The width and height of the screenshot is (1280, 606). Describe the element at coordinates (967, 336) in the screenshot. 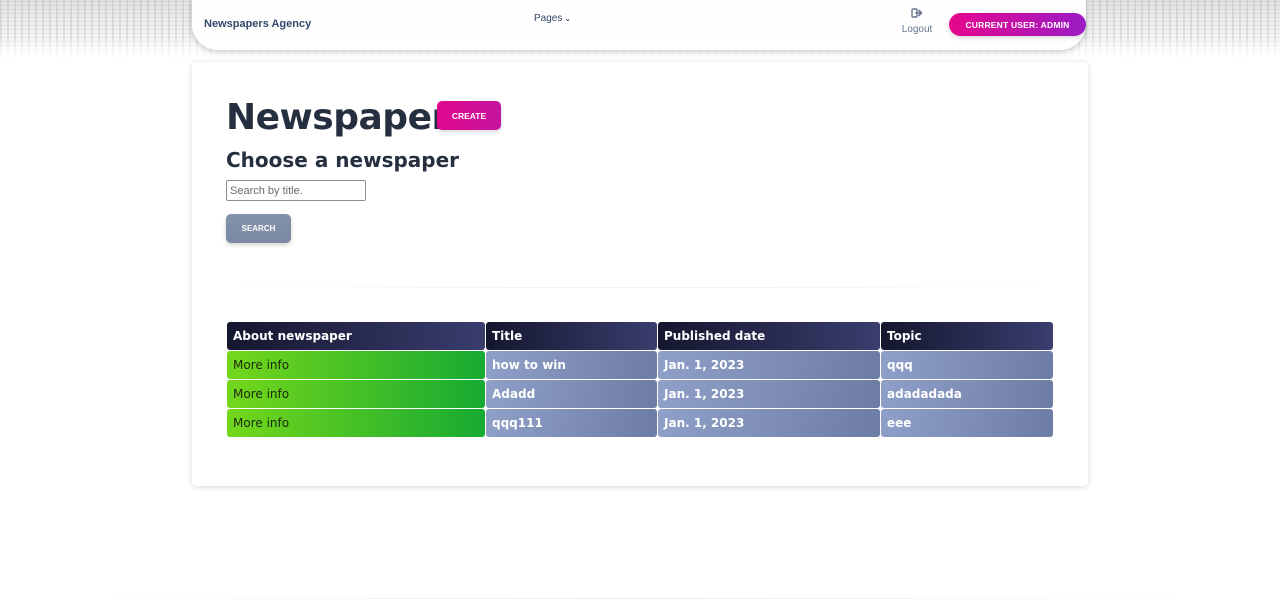

I see `column-header-topic: Topic` at that location.